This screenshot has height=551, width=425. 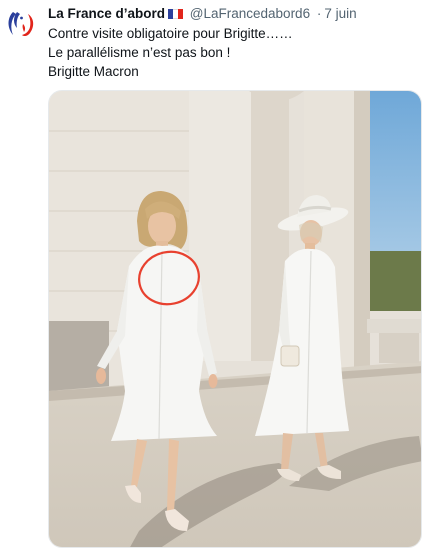 What do you see at coordinates (139, 52) in the screenshot?
I see `tweet-text-line: Le parallélisme n’est pas bon !` at bounding box center [139, 52].